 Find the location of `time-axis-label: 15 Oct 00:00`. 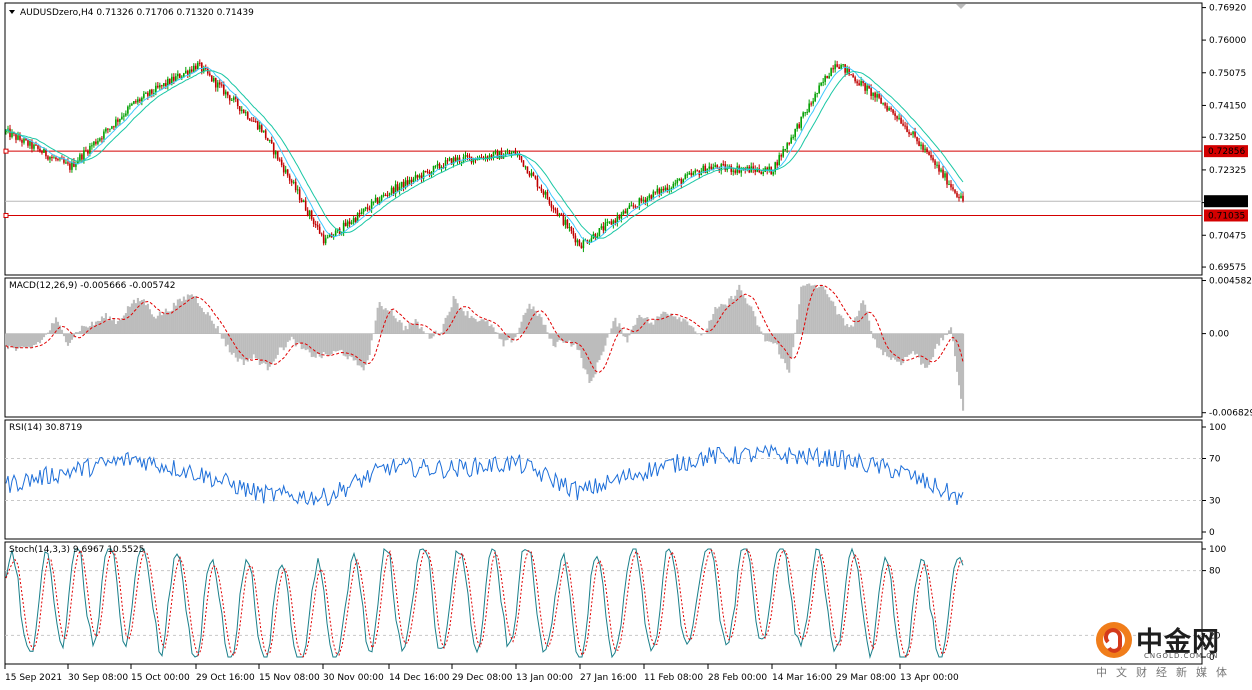

time-axis-label: 15 Oct 00:00 is located at coordinates (160, 678).